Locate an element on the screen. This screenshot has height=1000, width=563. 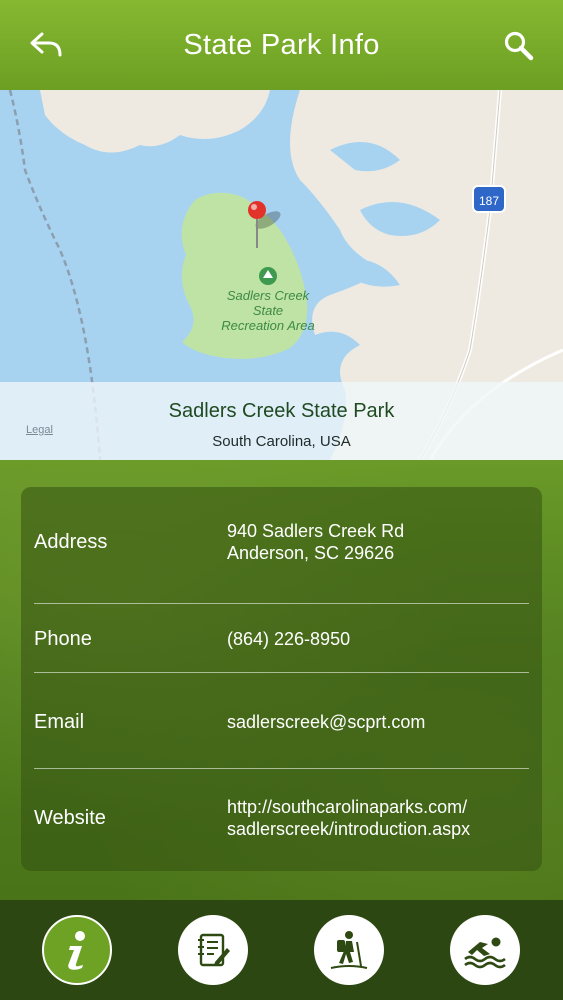
search-button is located at coordinates (519, 46).